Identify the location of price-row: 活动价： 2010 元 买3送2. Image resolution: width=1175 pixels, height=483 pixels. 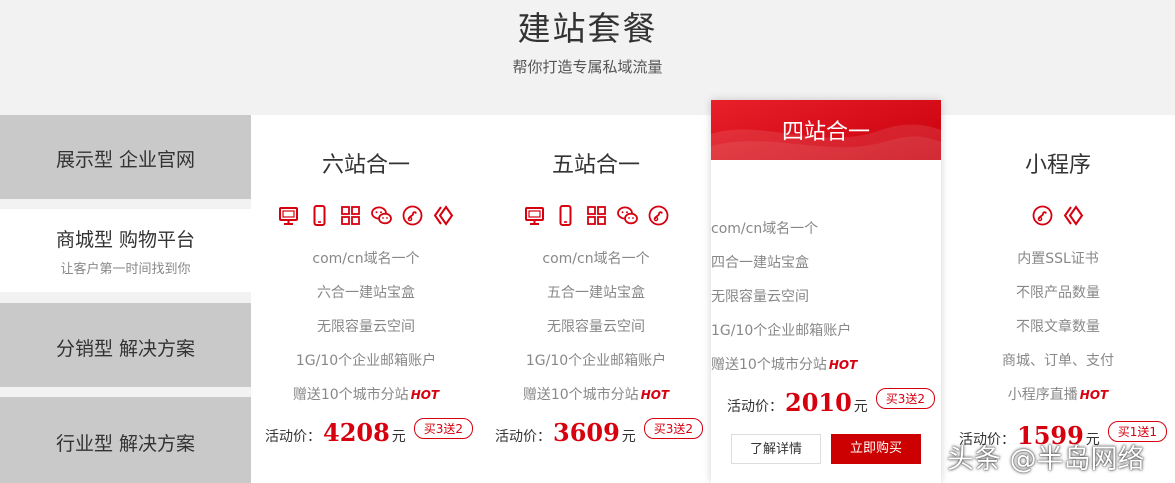
(826, 402).